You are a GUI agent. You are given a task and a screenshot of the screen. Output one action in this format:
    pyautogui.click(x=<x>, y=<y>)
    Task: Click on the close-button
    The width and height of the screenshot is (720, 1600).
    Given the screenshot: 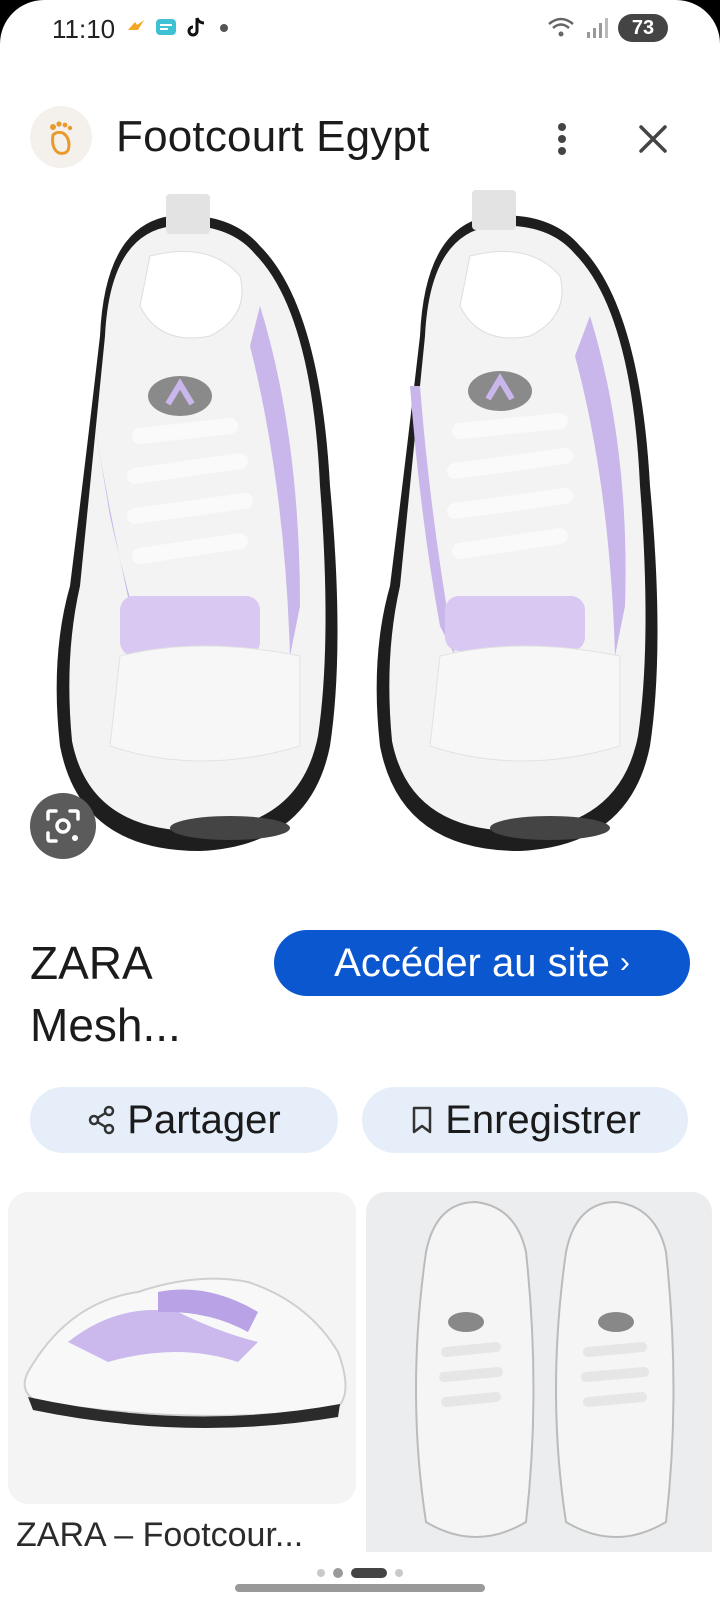 What is the action you would take?
    pyautogui.click(x=653, y=139)
    